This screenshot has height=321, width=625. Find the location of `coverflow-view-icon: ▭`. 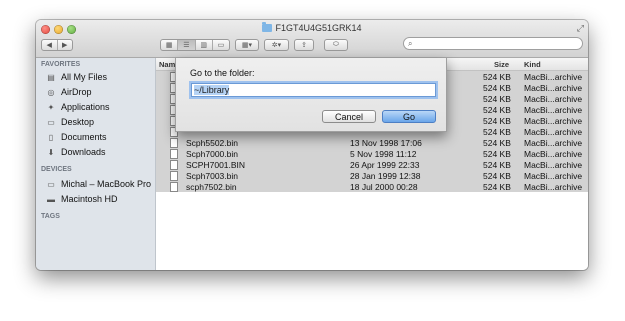

coverflow-view-icon: ▭ is located at coordinates (221, 45).